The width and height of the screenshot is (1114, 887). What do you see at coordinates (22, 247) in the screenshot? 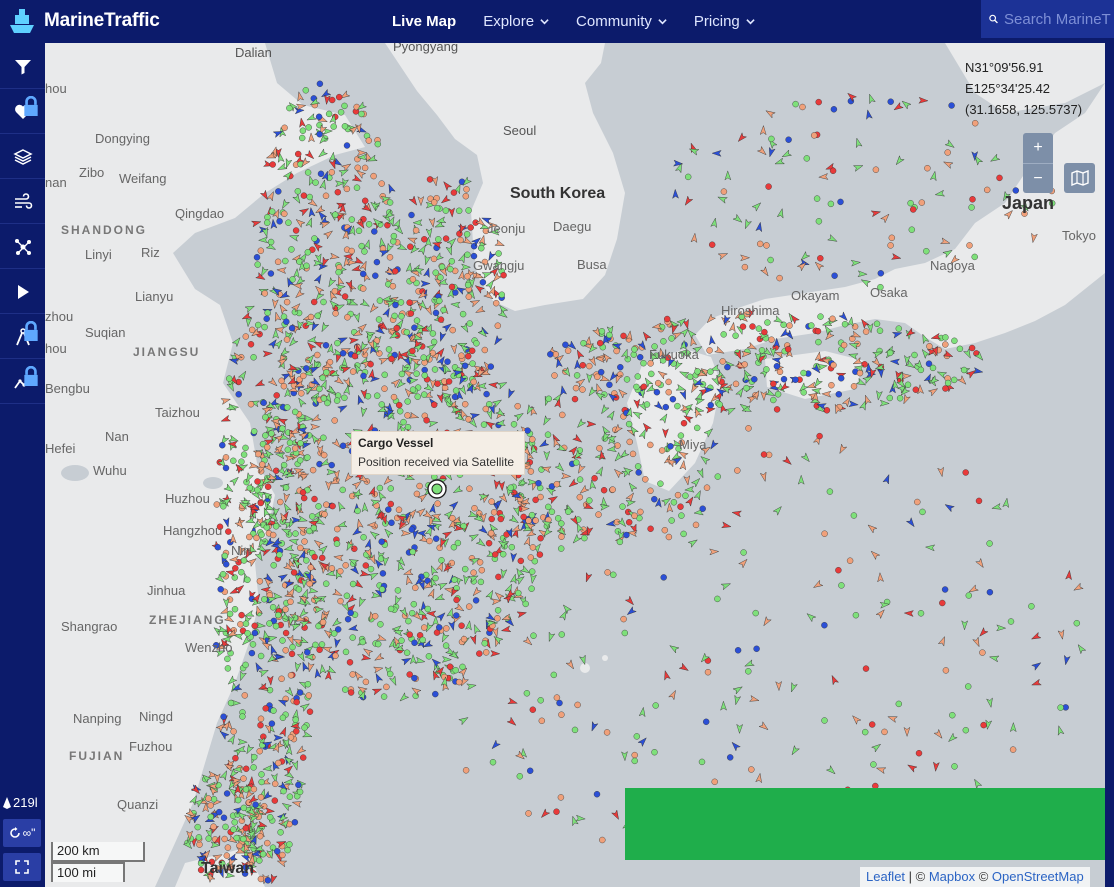
I see `density-button` at bounding box center [22, 247].